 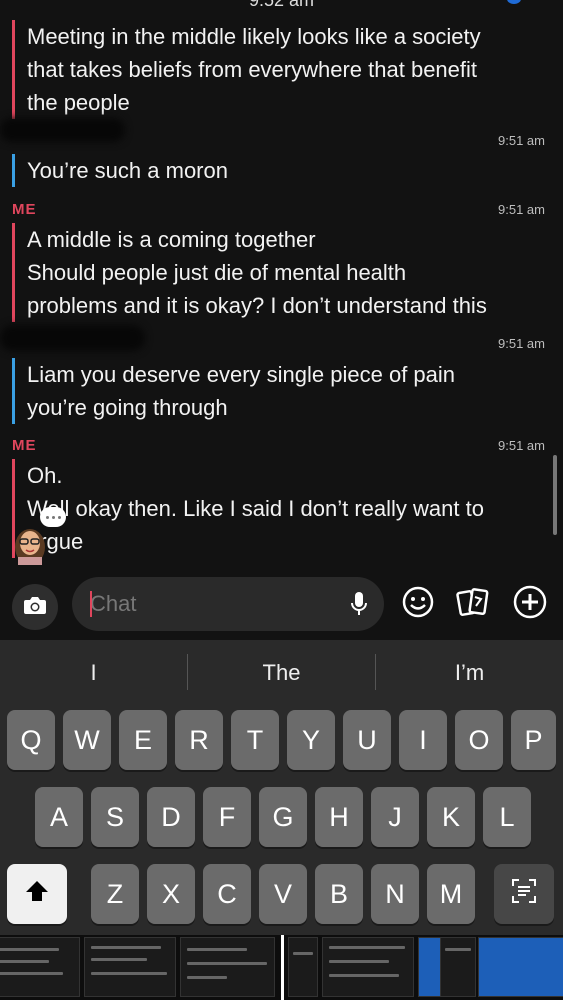 What do you see at coordinates (78, 102) in the screenshot?
I see `message-line: the people` at bounding box center [78, 102].